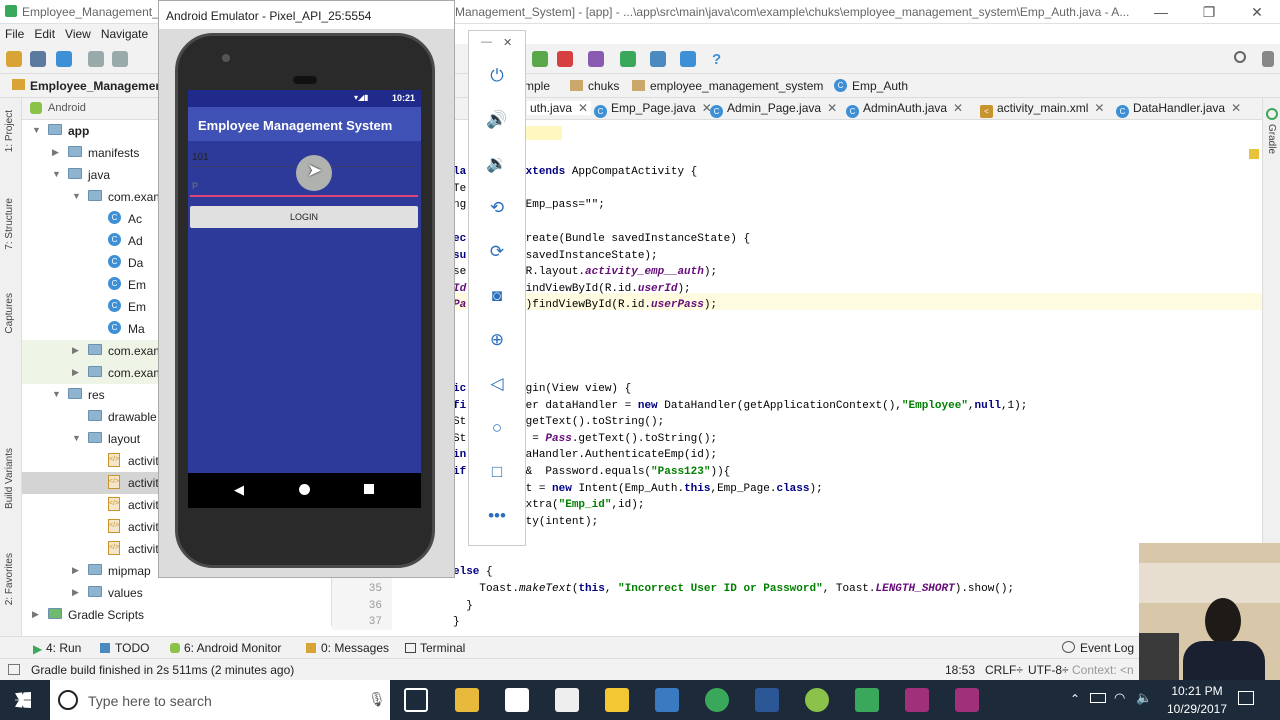 This screenshot has height=720, width=1280. Describe the element at coordinates (540, 59) in the screenshot. I see `debug-icon` at that location.